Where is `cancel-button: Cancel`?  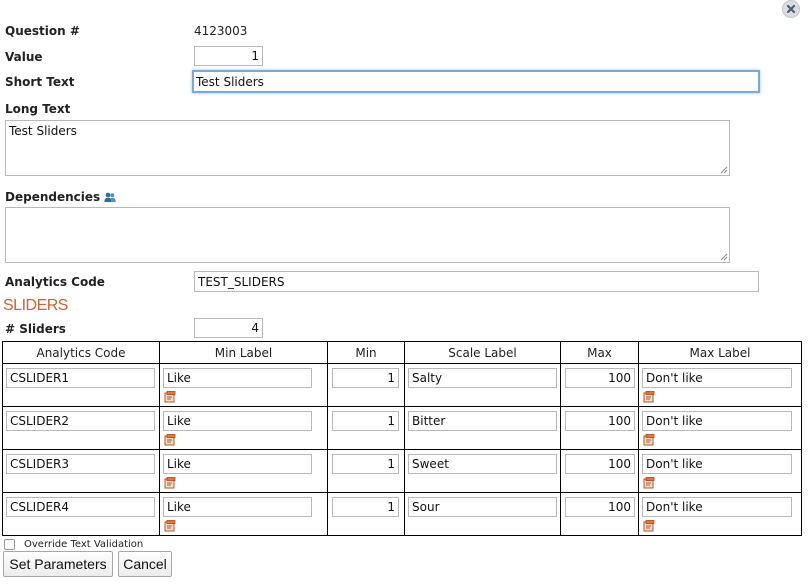 cancel-button: Cancel is located at coordinates (145, 564).